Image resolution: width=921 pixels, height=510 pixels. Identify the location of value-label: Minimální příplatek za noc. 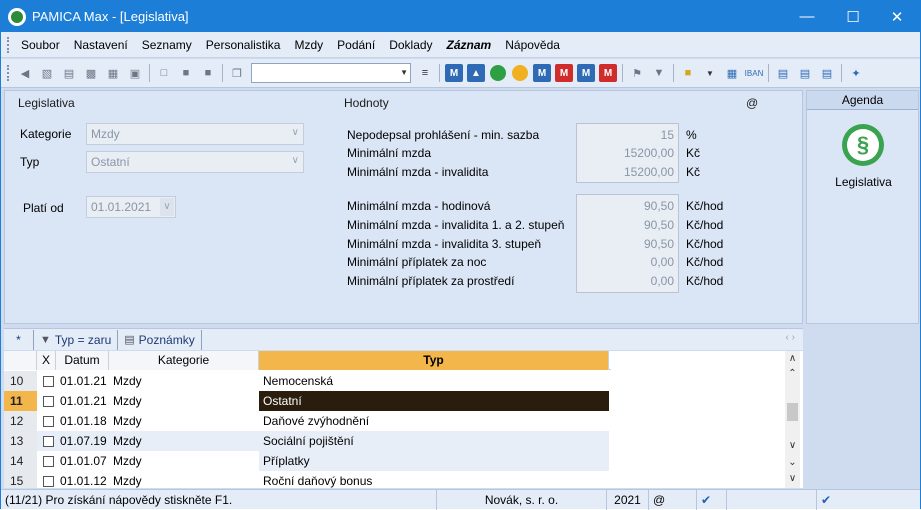
(417, 262).